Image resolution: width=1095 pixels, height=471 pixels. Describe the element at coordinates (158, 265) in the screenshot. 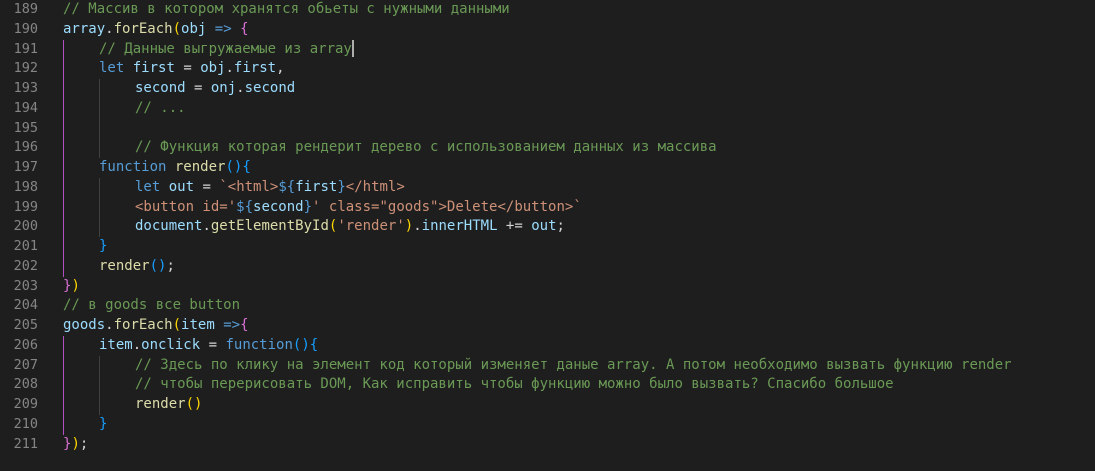

I see `code-token: ()` at that location.